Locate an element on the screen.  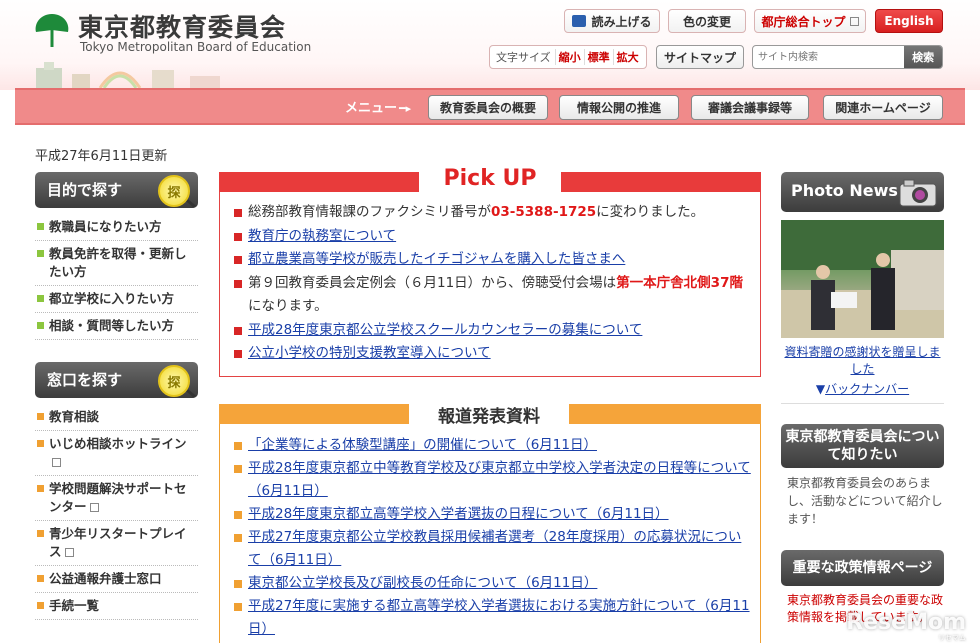
font-large-button: 拡大 is located at coordinates (627, 57).